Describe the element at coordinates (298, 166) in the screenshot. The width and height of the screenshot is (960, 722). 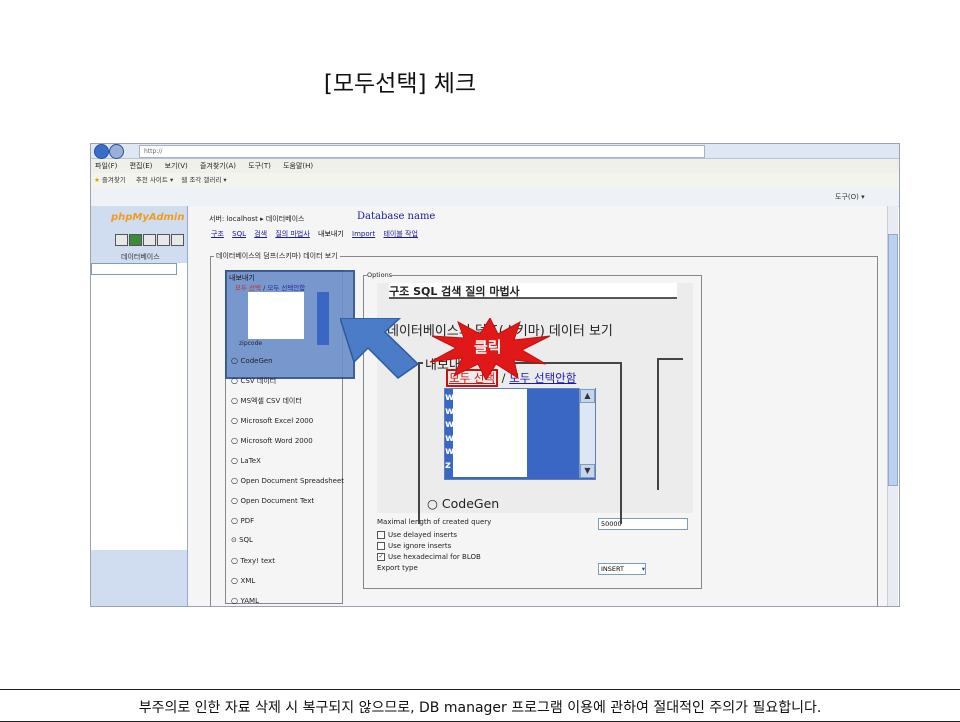
I see `menu-help: 도움말(H)` at that location.